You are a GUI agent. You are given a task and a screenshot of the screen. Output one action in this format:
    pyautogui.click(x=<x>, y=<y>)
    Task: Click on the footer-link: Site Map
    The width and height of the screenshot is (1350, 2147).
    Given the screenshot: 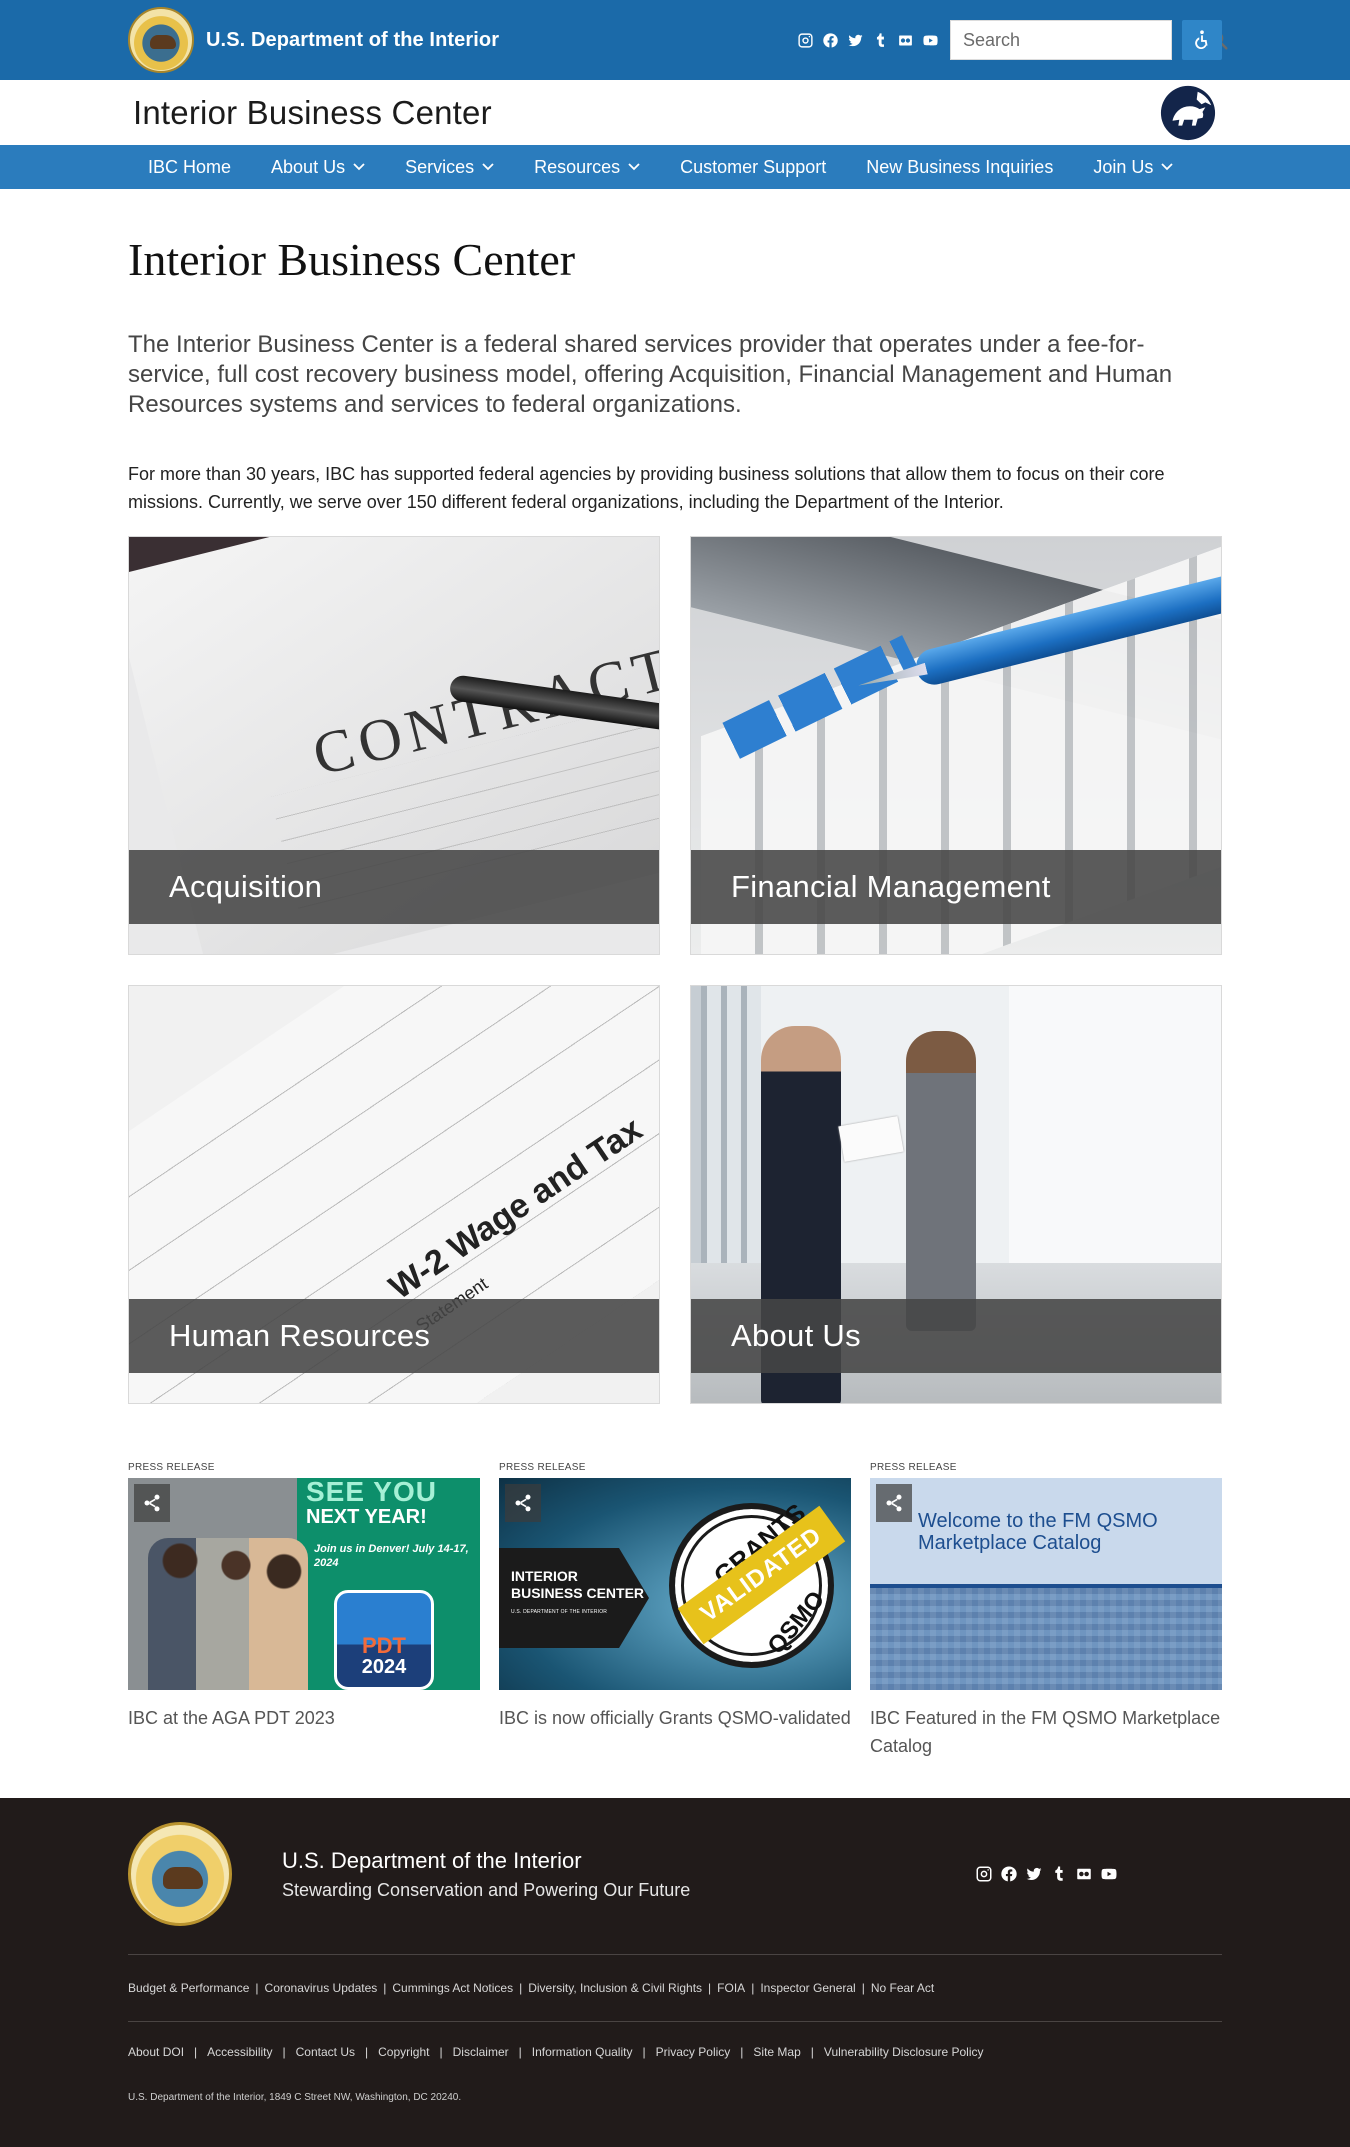 What is the action you would take?
    pyautogui.click(x=776, y=2052)
    